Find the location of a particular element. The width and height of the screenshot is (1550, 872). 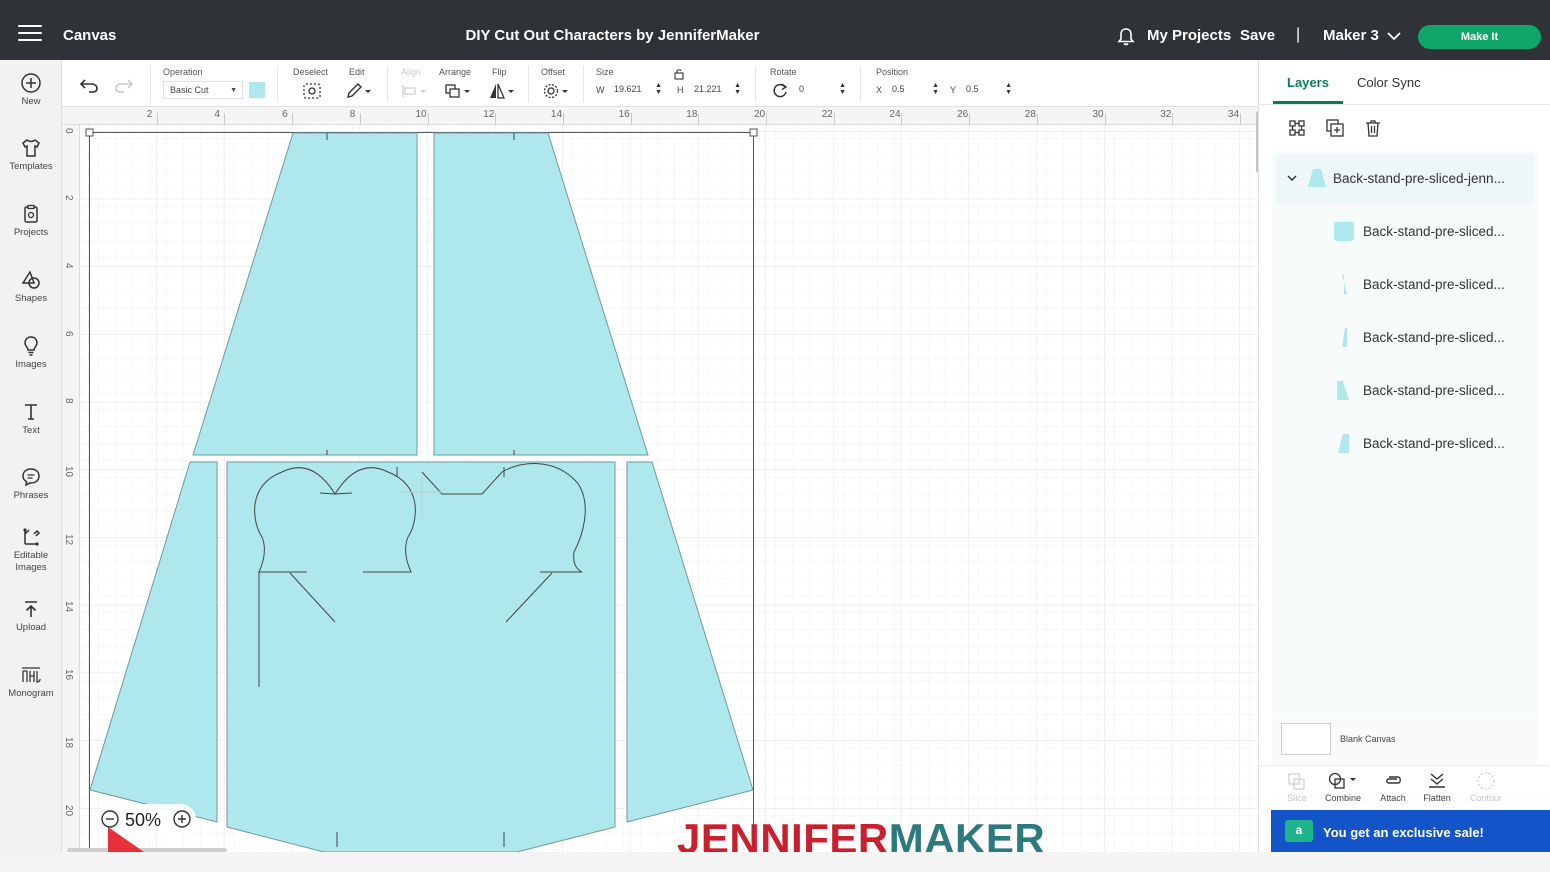

sidebar-label: Text is located at coordinates (31, 430).